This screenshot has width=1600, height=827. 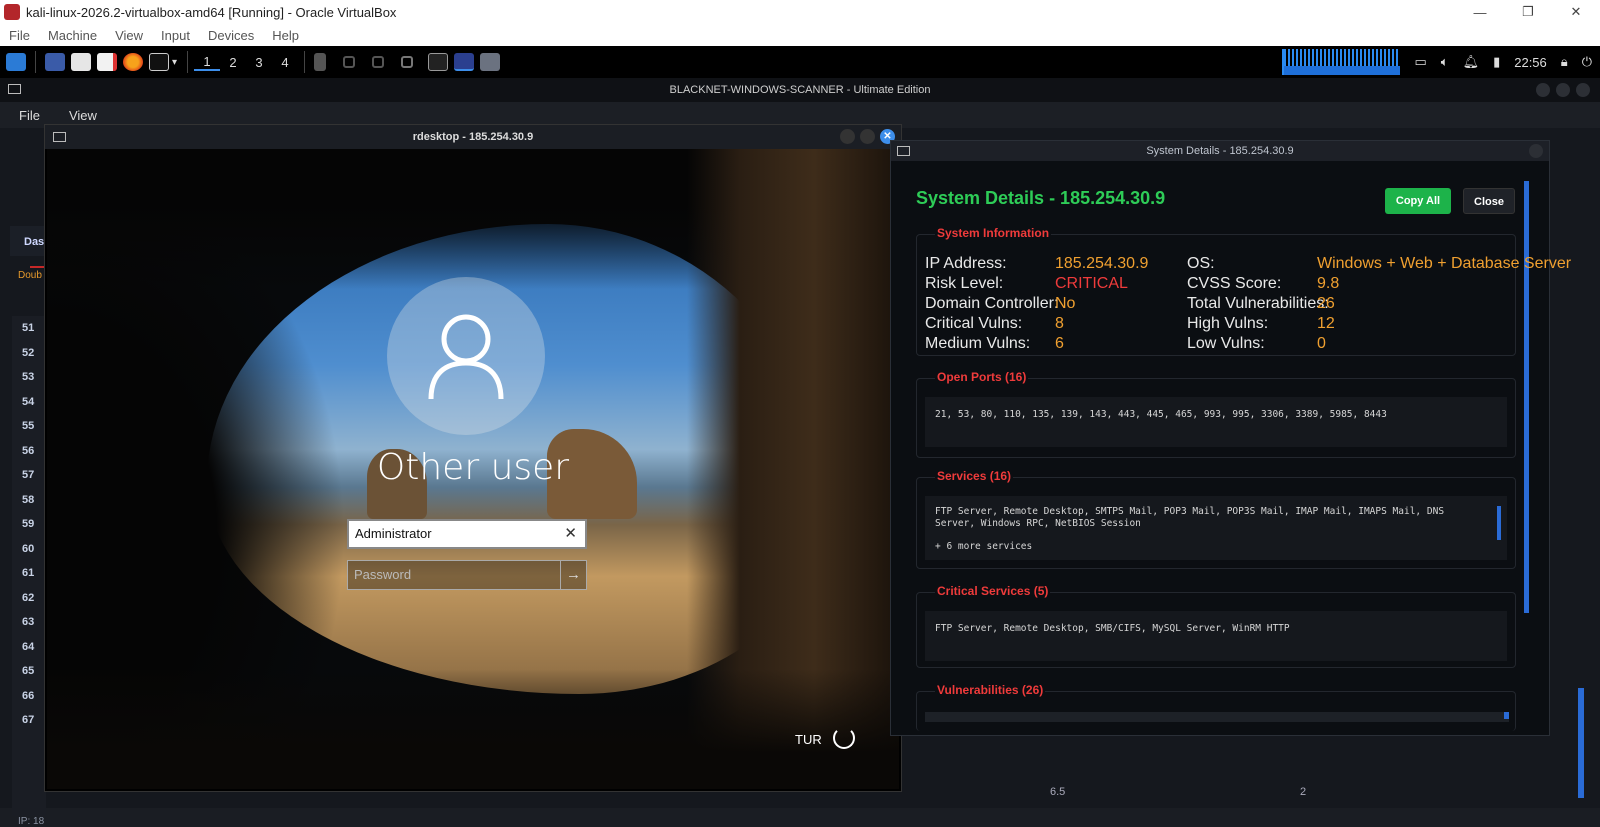 I want to click on row-number: 64, so click(x=28, y=646).